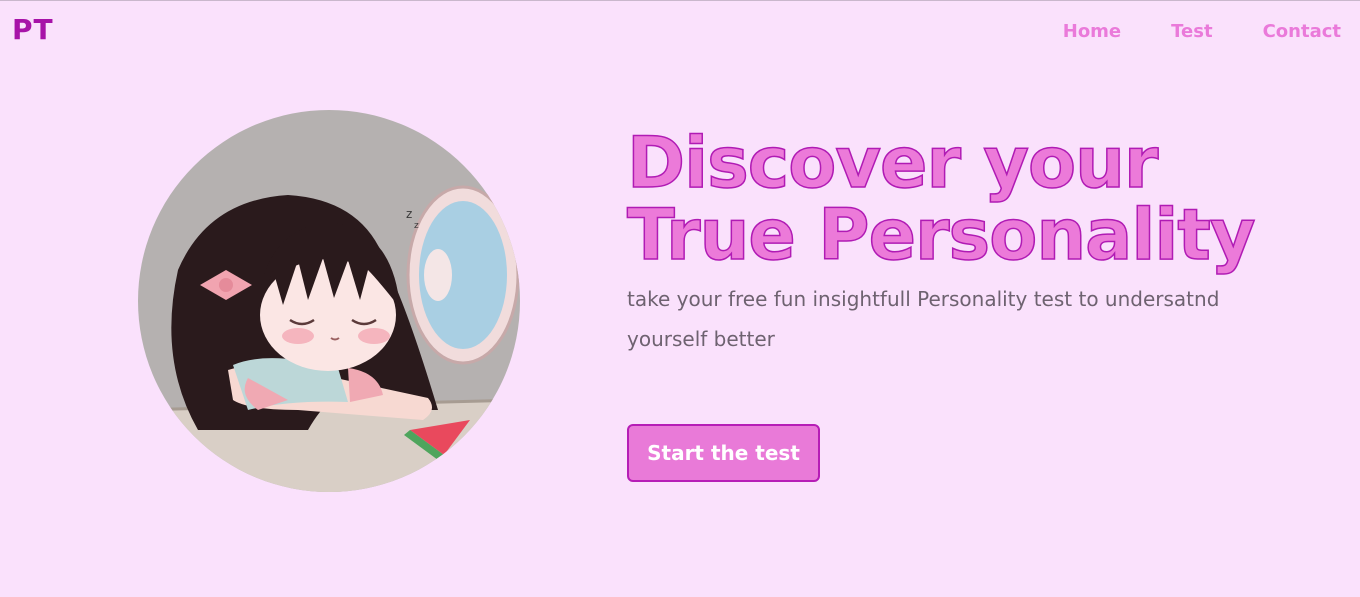 The image size is (1360, 597). Describe the element at coordinates (1302, 31) in the screenshot. I see `nav-contact-link: Contact` at that location.